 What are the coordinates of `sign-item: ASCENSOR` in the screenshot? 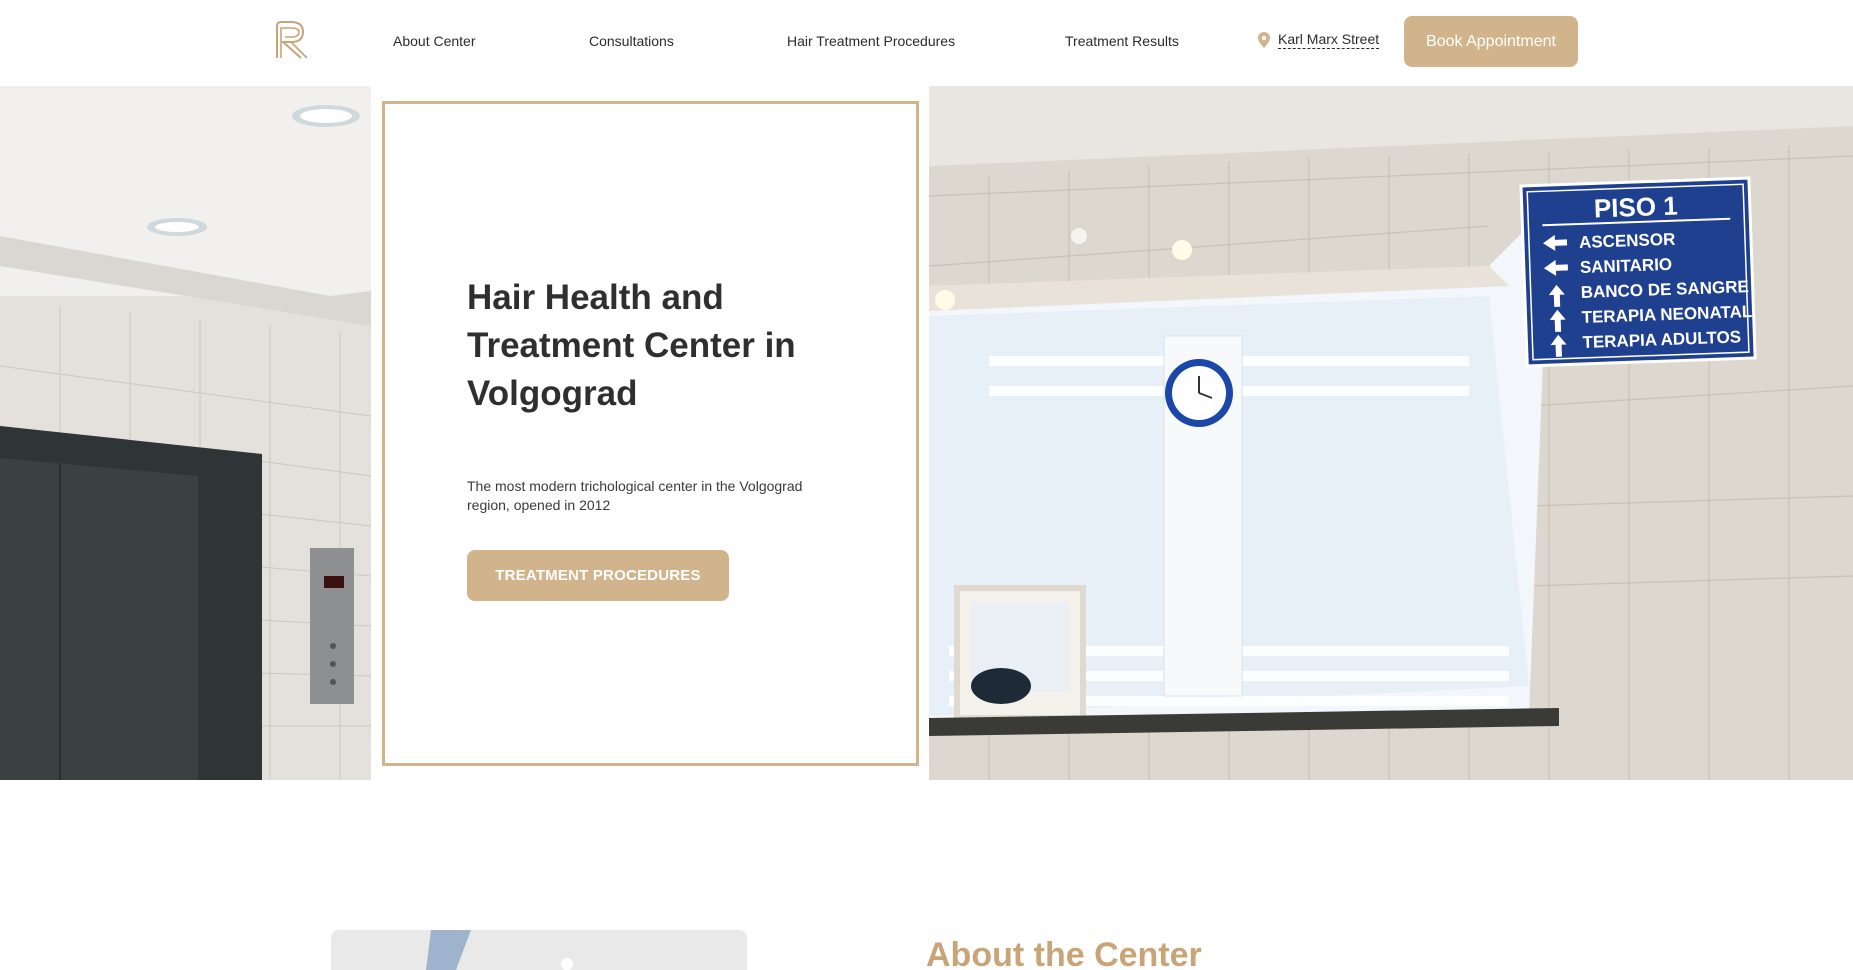 It's located at (1627, 241).